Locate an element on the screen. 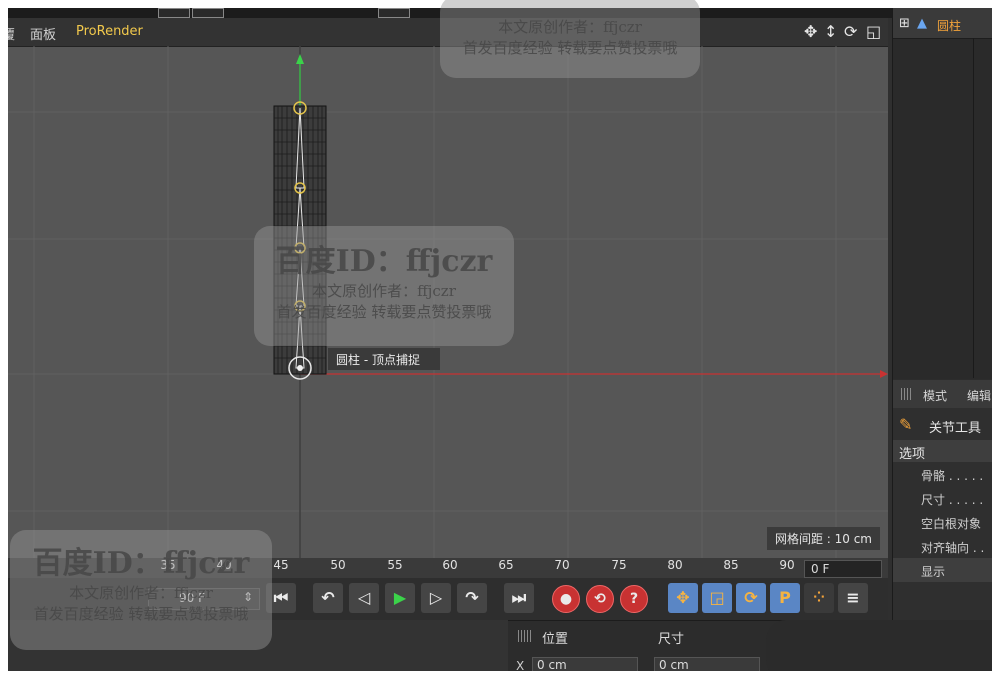 The width and height of the screenshot is (1000, 679). property-label: 对齐轴向 . . is located at coordinates (953, 548).